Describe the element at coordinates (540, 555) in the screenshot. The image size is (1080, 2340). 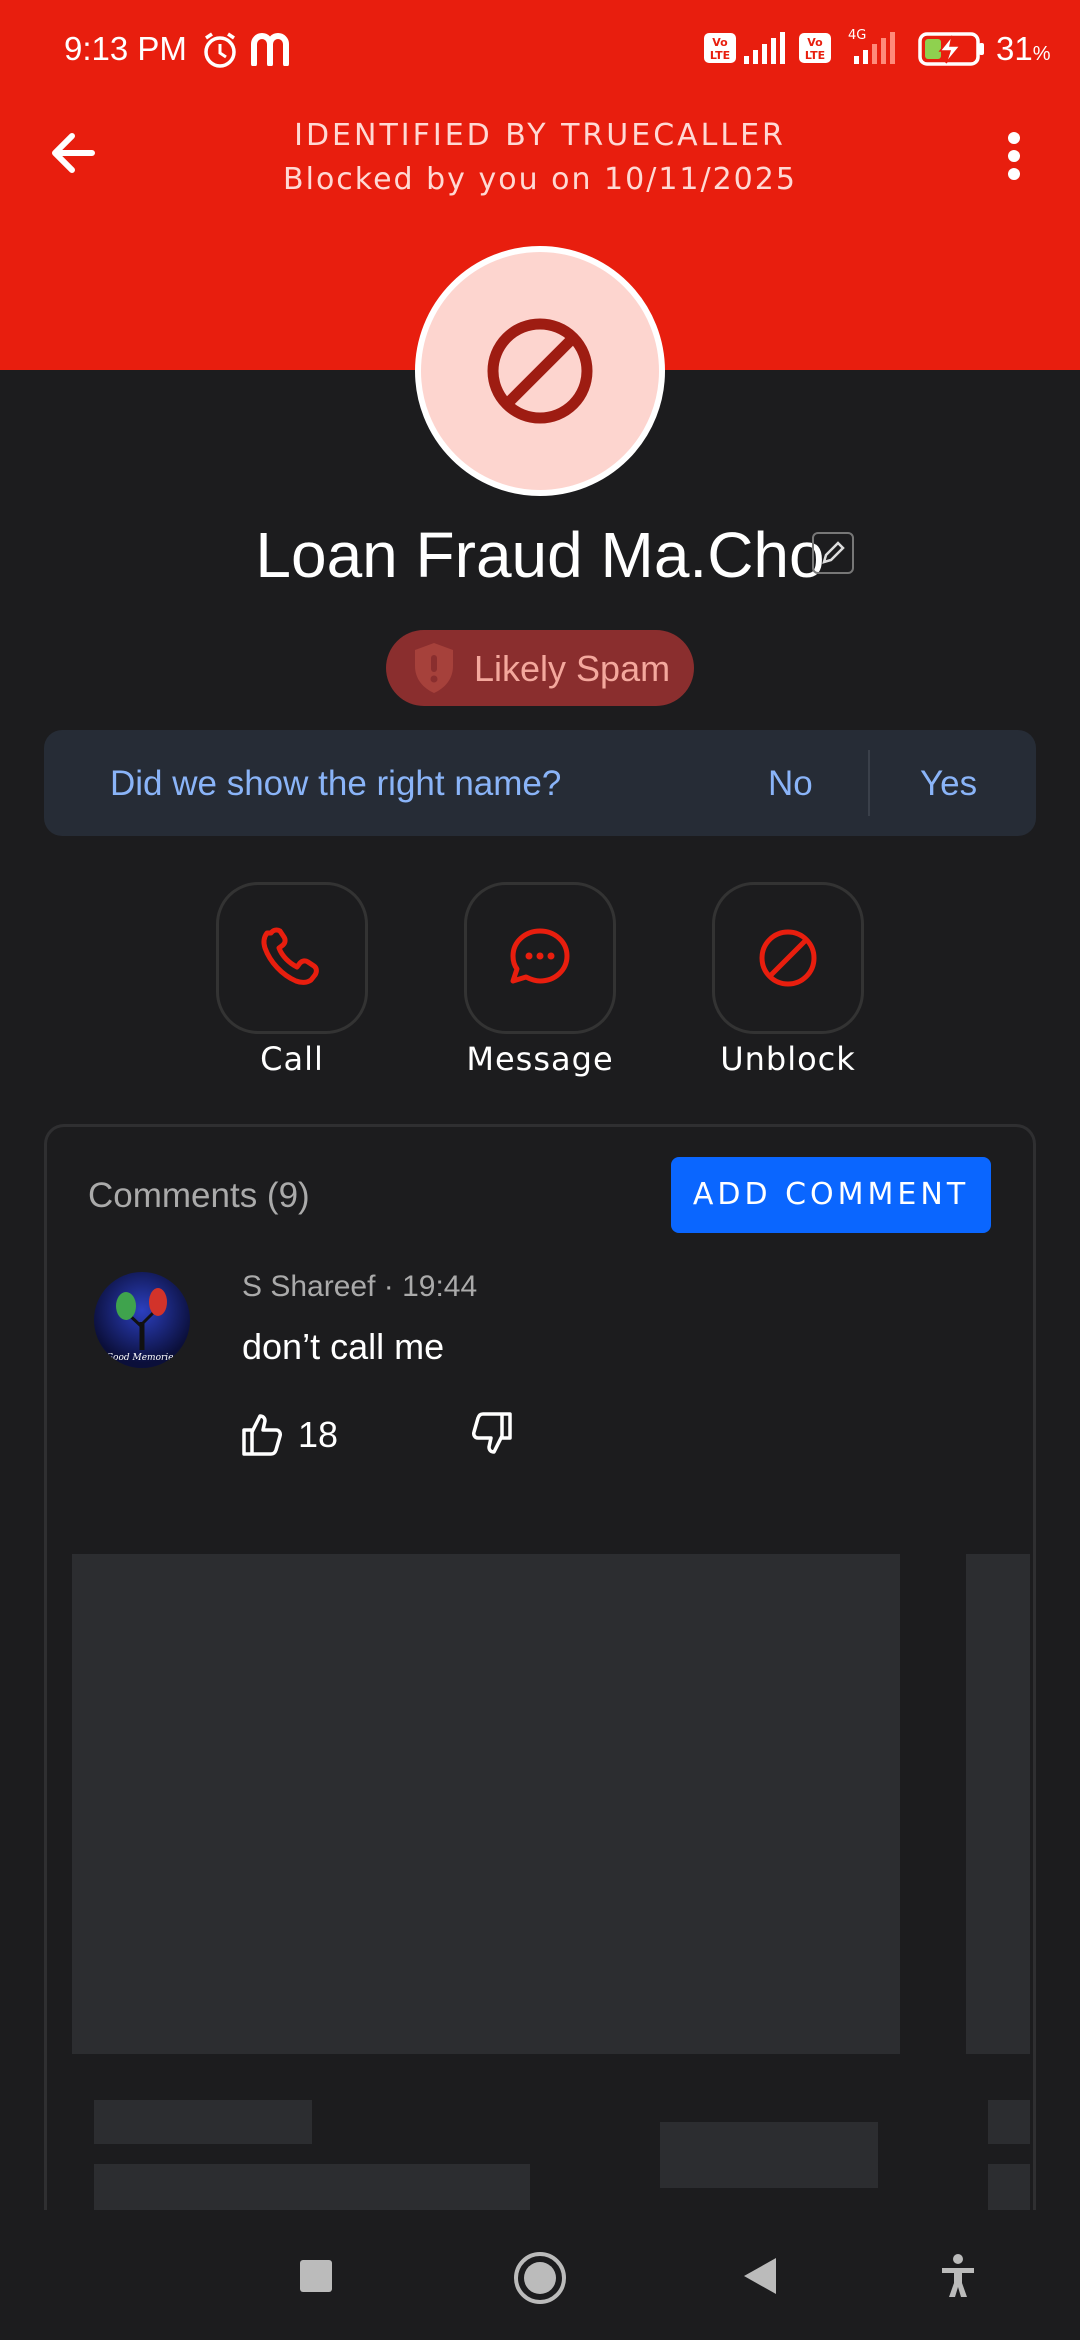
I see `contact-name: Loan Fraud Ma.Cho` at that location.